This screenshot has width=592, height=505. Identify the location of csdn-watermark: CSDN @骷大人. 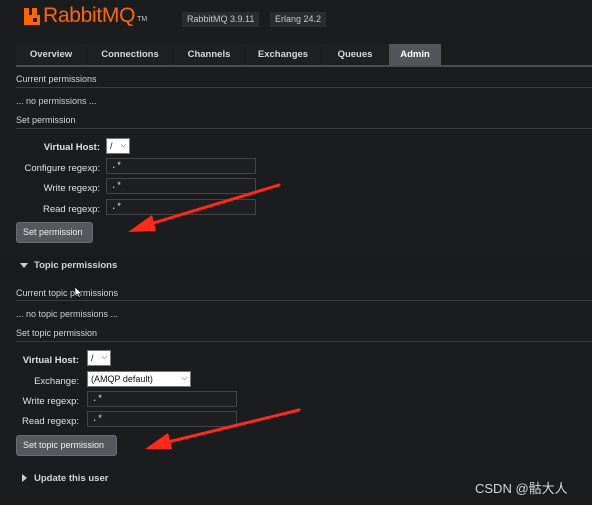
(521, 488).